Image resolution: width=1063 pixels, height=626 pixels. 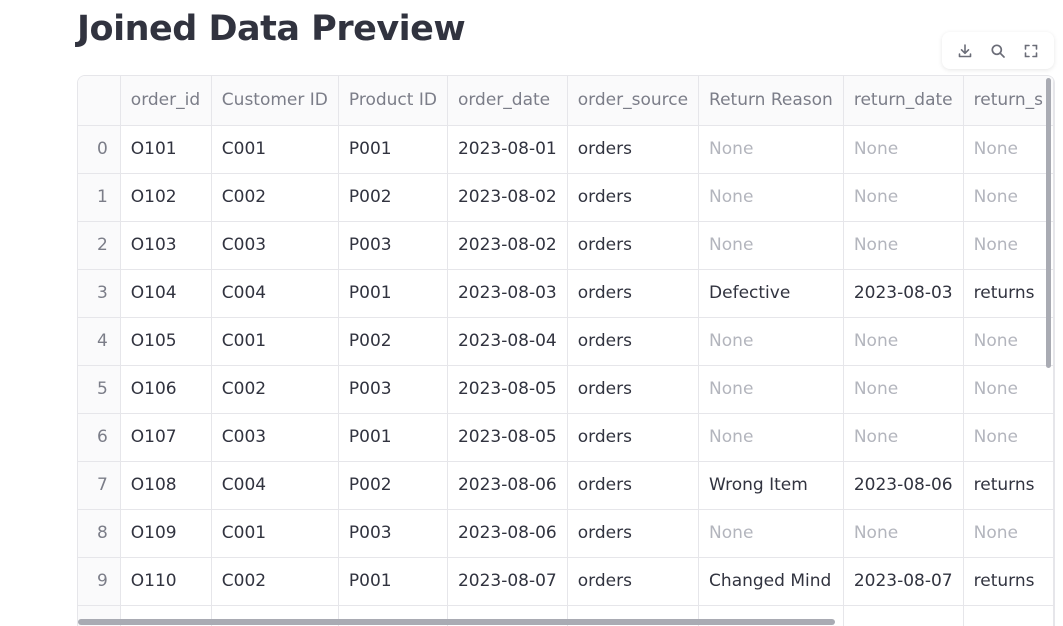 What do you see at coordinates (166, 437) in the screenshot?
I see `table-cell: O107` at bounding box center [166, 437].